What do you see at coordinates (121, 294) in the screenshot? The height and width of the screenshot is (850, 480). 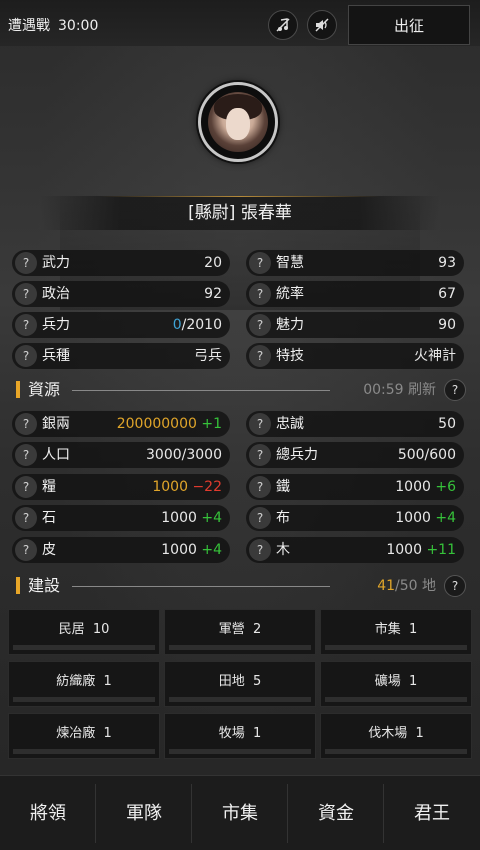 I see `stat-row: ? 政治 92` at bounding box center [121, 294].